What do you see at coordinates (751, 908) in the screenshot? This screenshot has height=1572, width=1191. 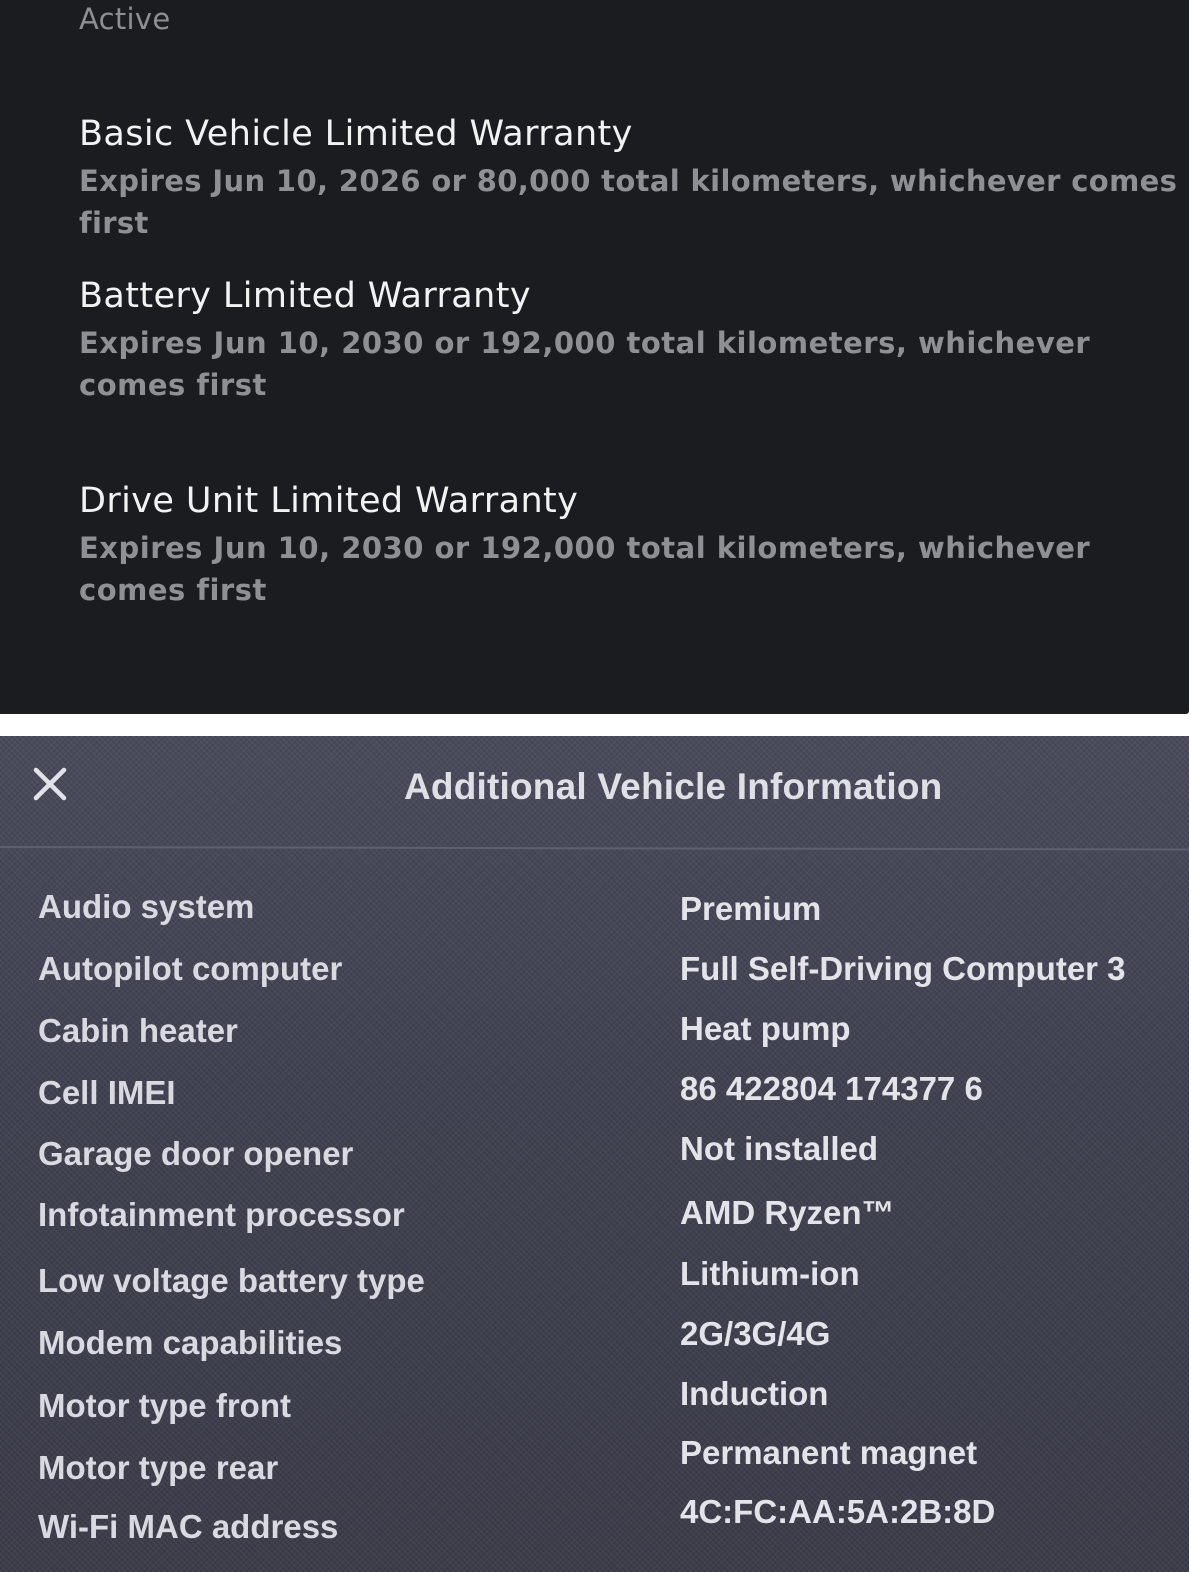 I see `info-value: Premium` at bounding box center [751, 908].